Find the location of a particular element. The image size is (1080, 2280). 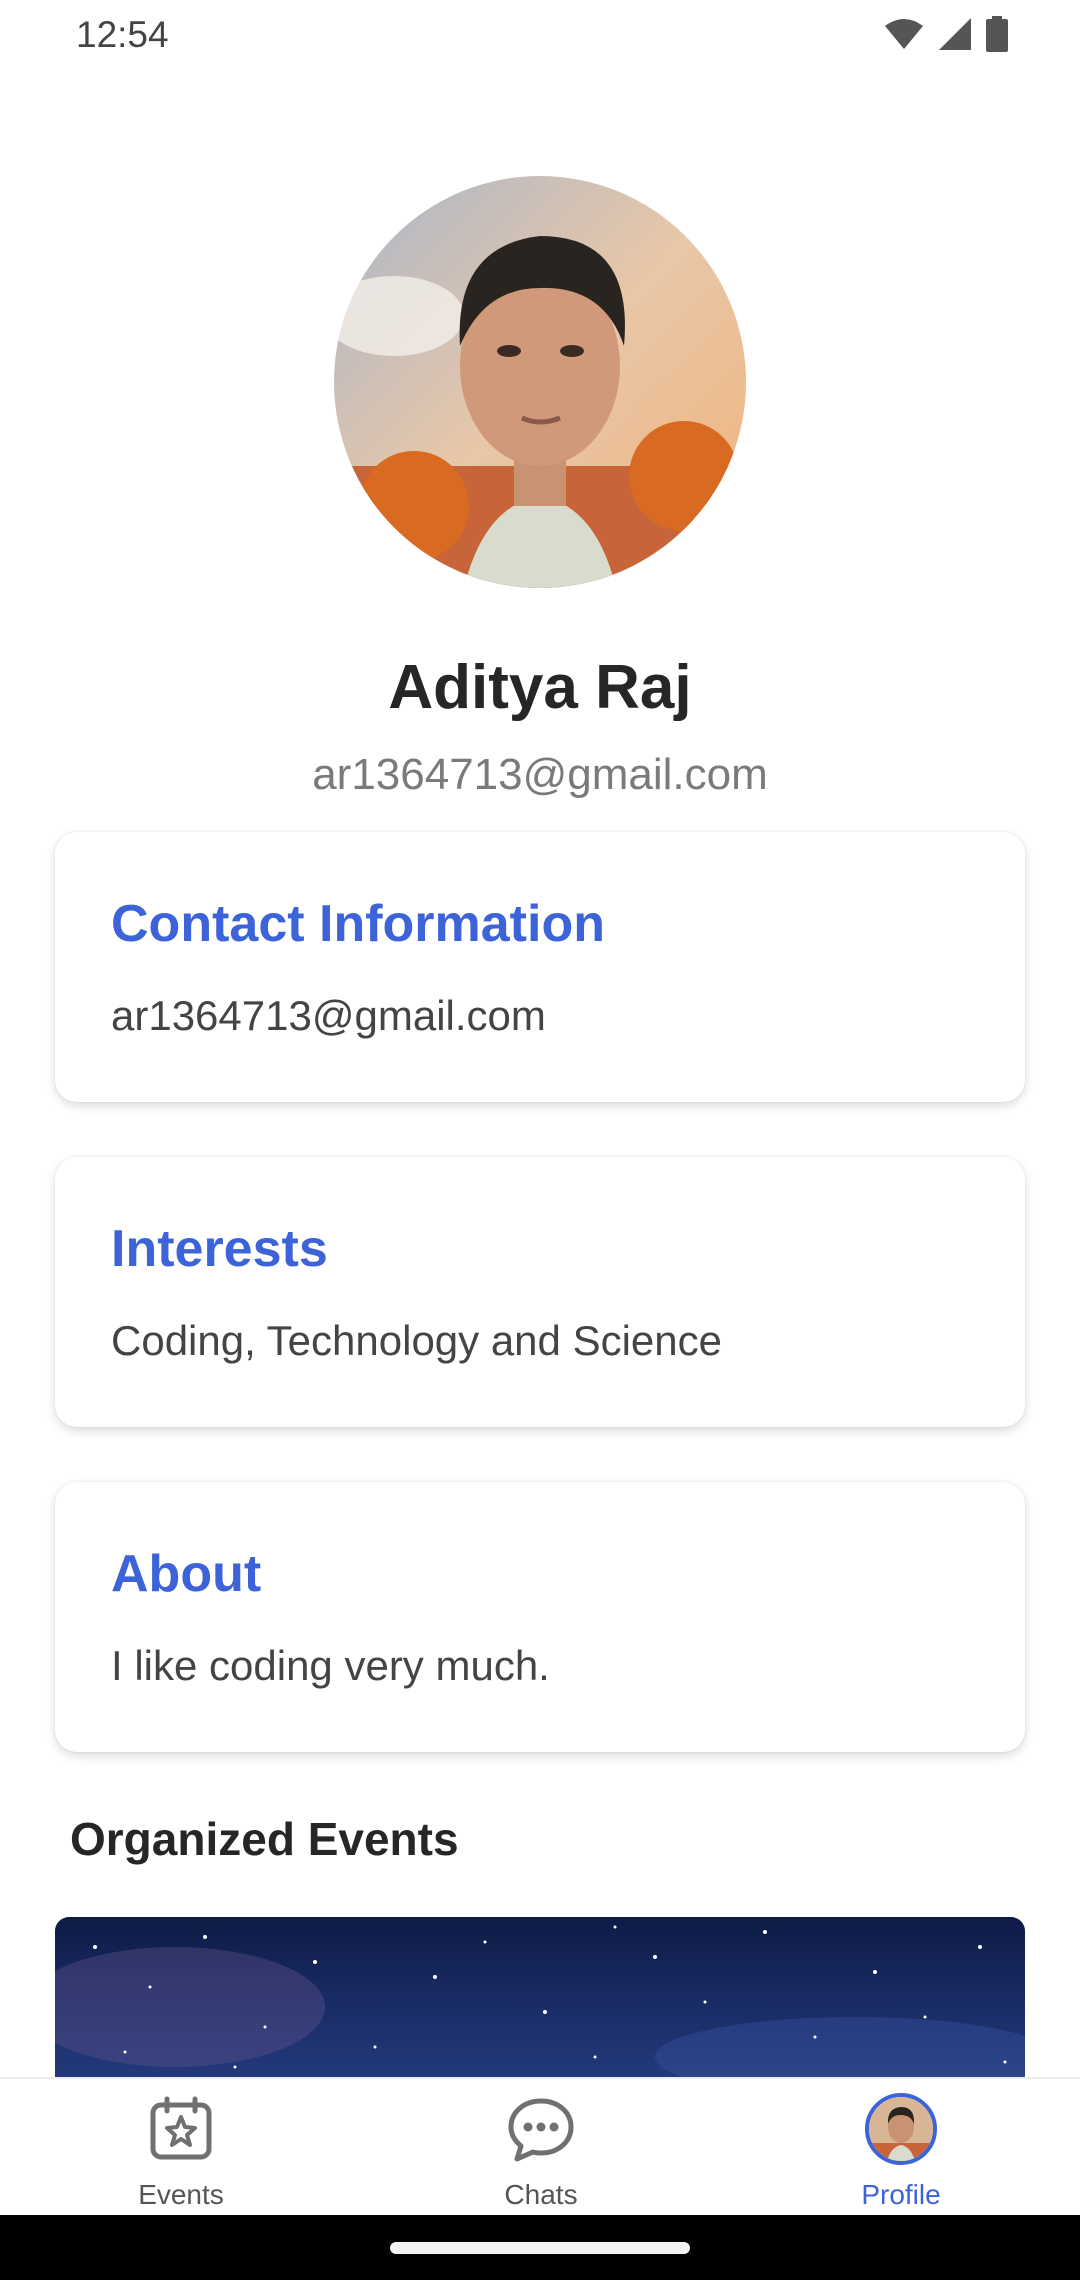

event-card-image is located at coordinates (540, 1997).